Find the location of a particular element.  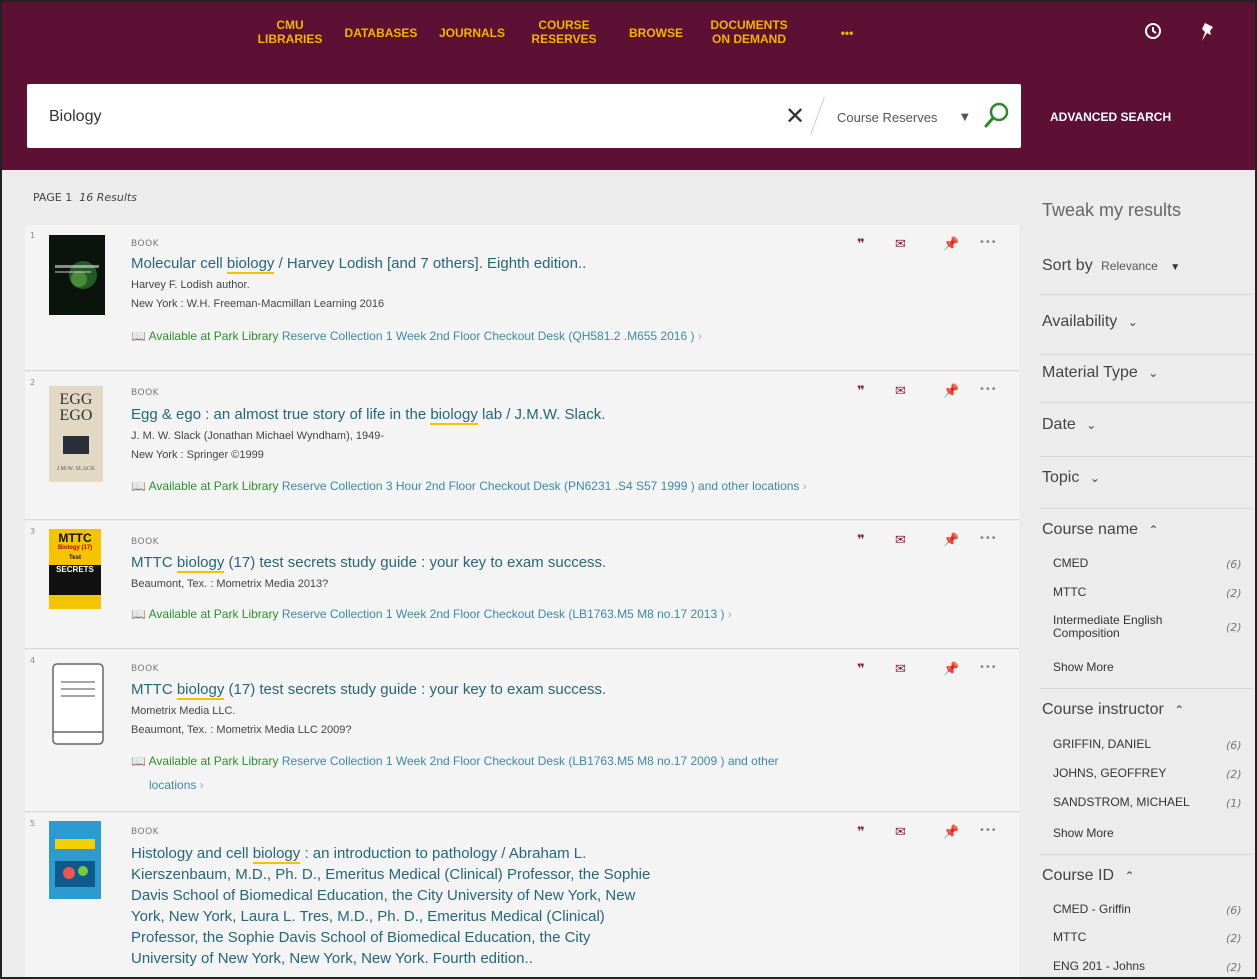

nav-journals: JOURNALS is located at coordinates (472, 33).